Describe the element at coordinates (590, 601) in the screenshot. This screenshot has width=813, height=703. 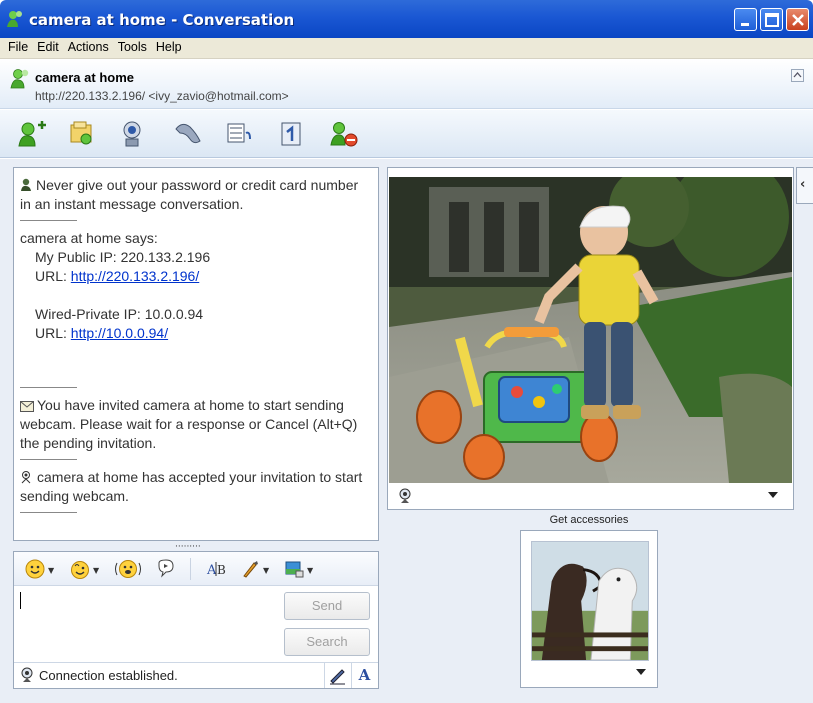
I see `display-picture` at that location.